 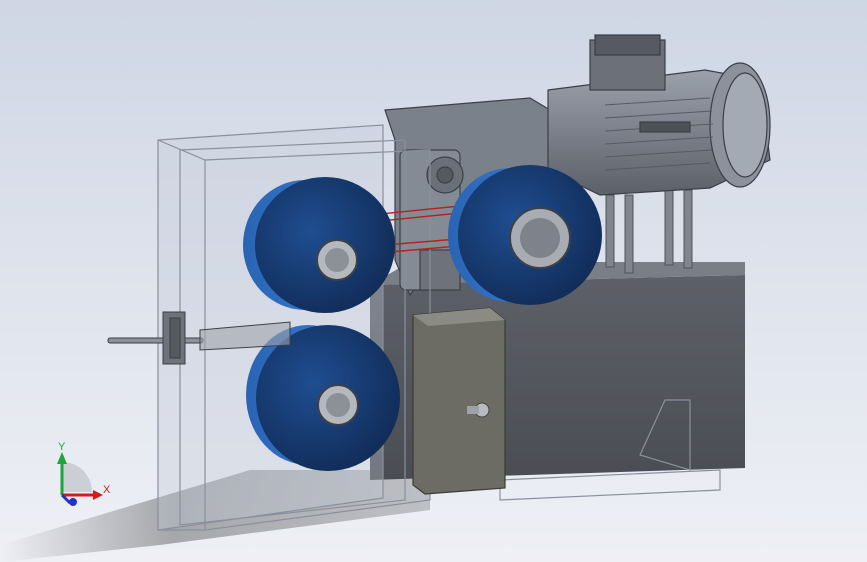 What do you see at coordinates (107, 490) in the screenshot?
I see `x-axis-label: X` at bounding box center [107, 490].